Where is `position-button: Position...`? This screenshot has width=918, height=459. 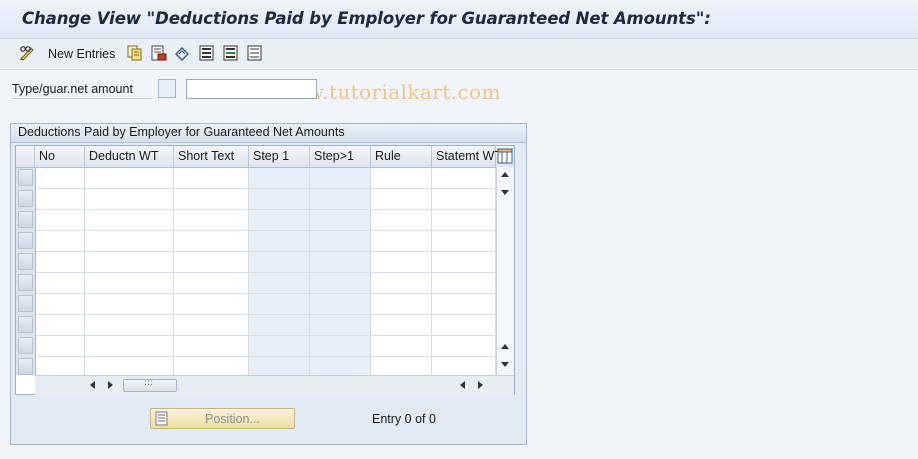 position-button: Position... is located at coordinates (222, 418).